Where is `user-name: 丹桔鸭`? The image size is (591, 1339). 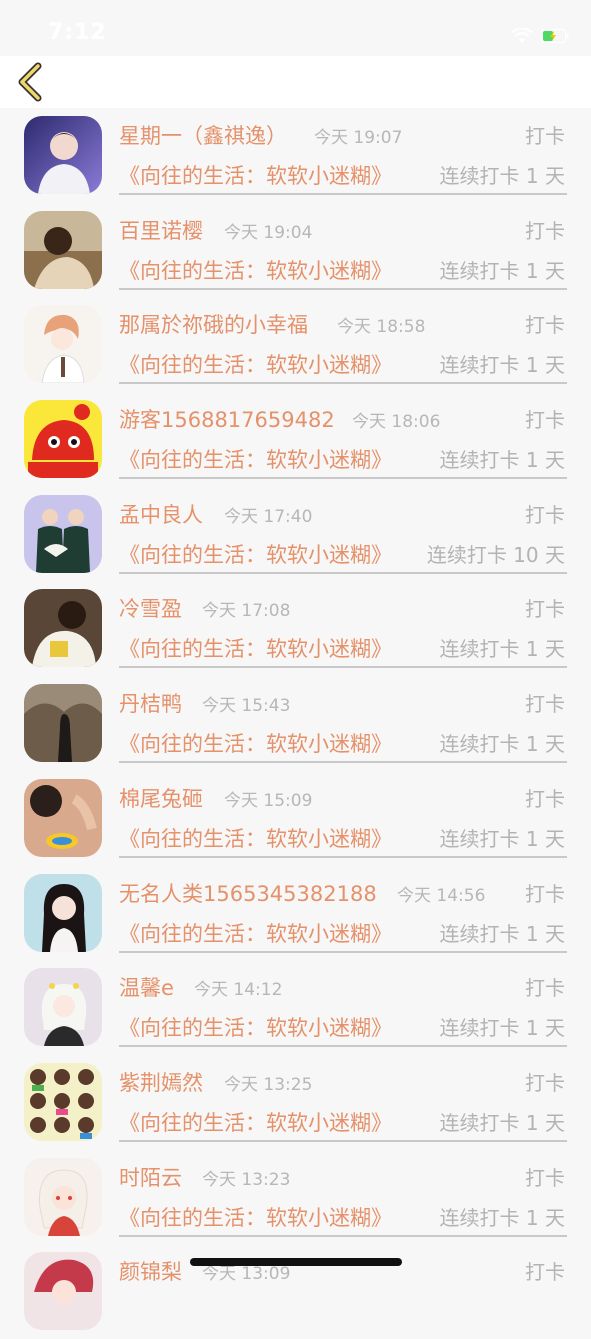 user-name: 丹桔鸭 is located at coordinates (150, 703).